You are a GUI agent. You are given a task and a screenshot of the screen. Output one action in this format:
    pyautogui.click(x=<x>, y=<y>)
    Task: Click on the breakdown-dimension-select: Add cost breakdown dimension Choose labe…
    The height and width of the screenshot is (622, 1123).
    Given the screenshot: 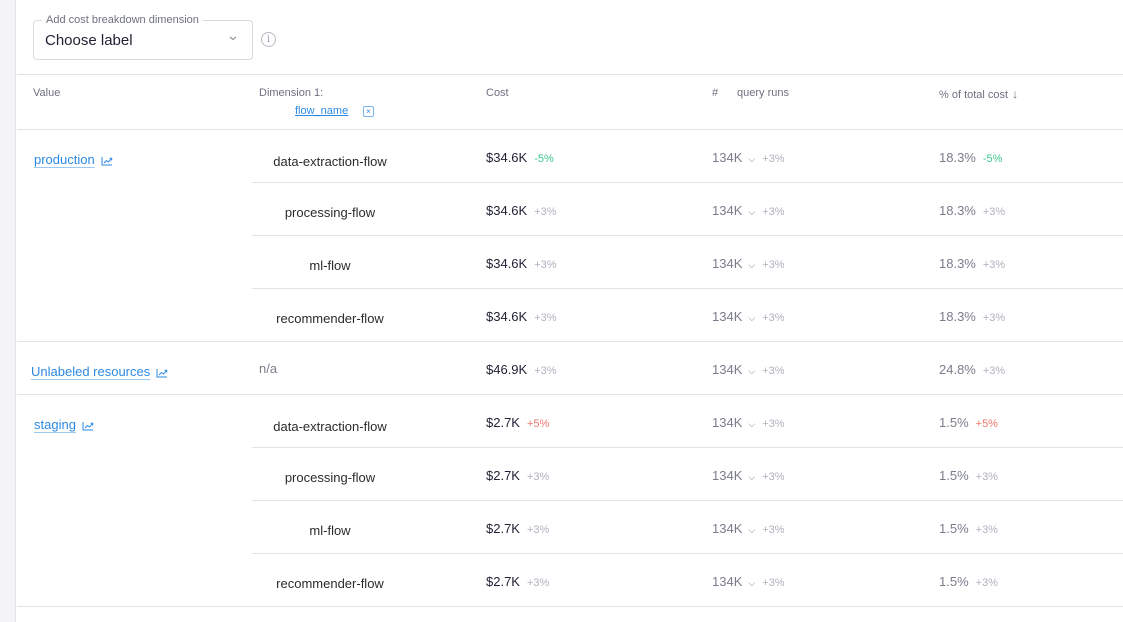 What is the action you would take?
    pyautogui.click(x=143, y=37)
    